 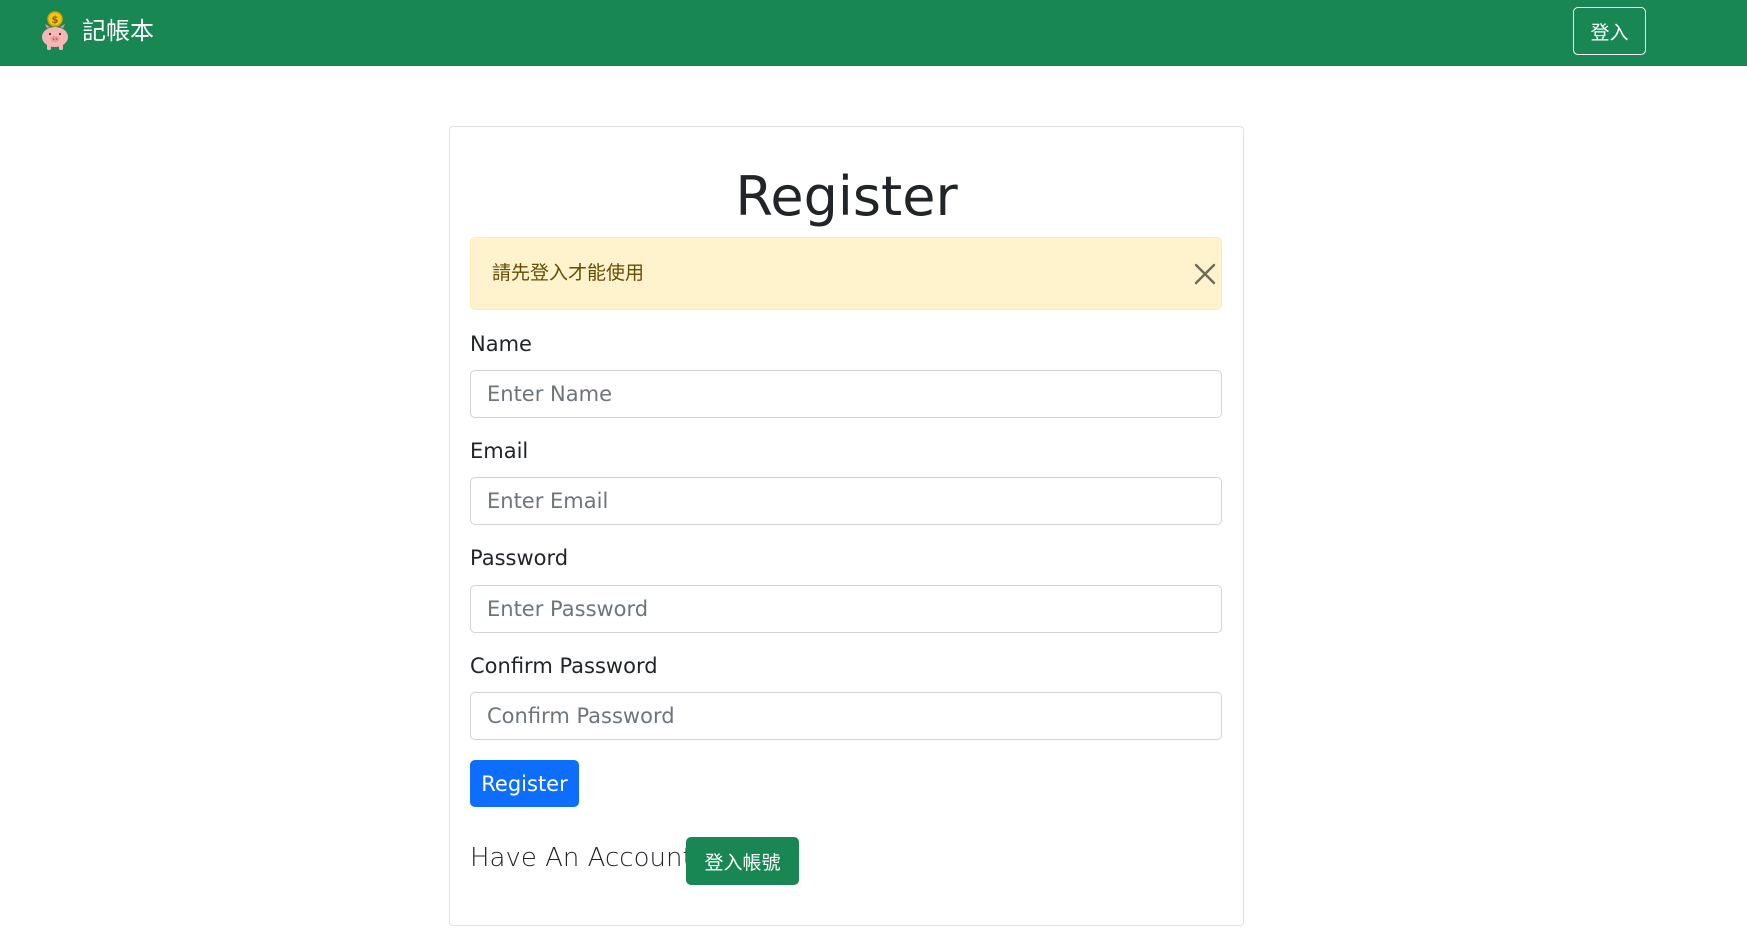 I want to click on confirm-password-input, so click(x=846, y=716).